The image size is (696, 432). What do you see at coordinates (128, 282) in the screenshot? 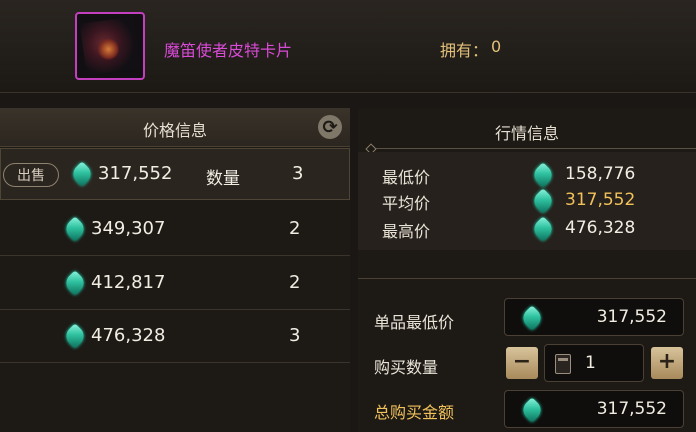
I see `row-price: 412,817` at bounding box center [128, 282].